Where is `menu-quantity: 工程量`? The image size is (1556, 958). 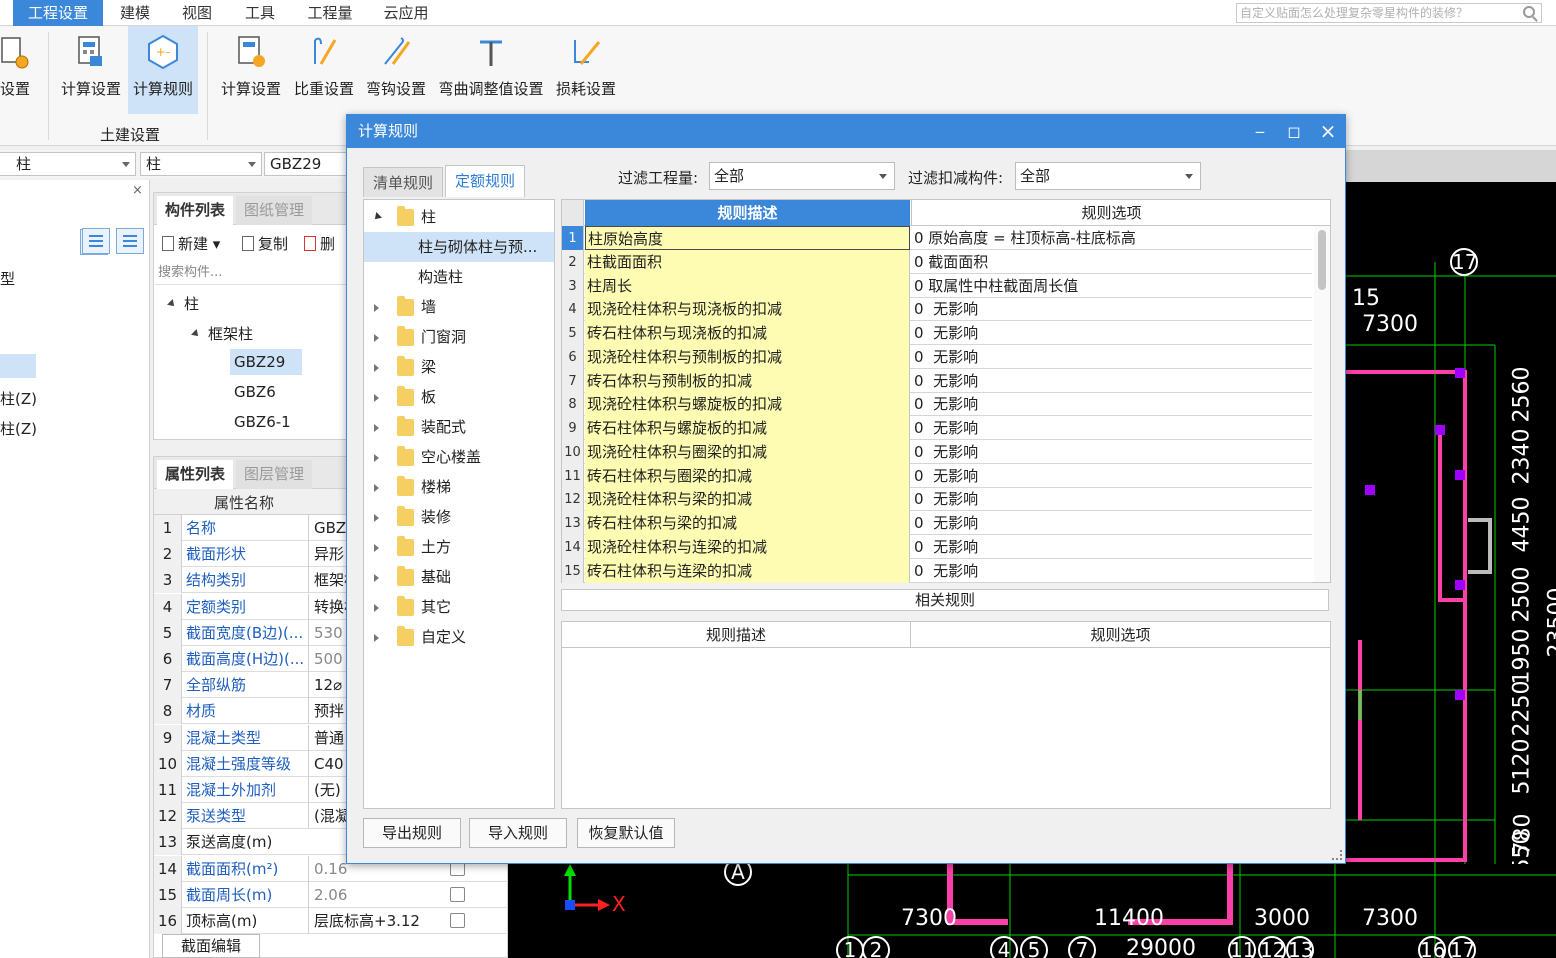
menu-quantity: 工程量 is located at coordinates (330, 13).